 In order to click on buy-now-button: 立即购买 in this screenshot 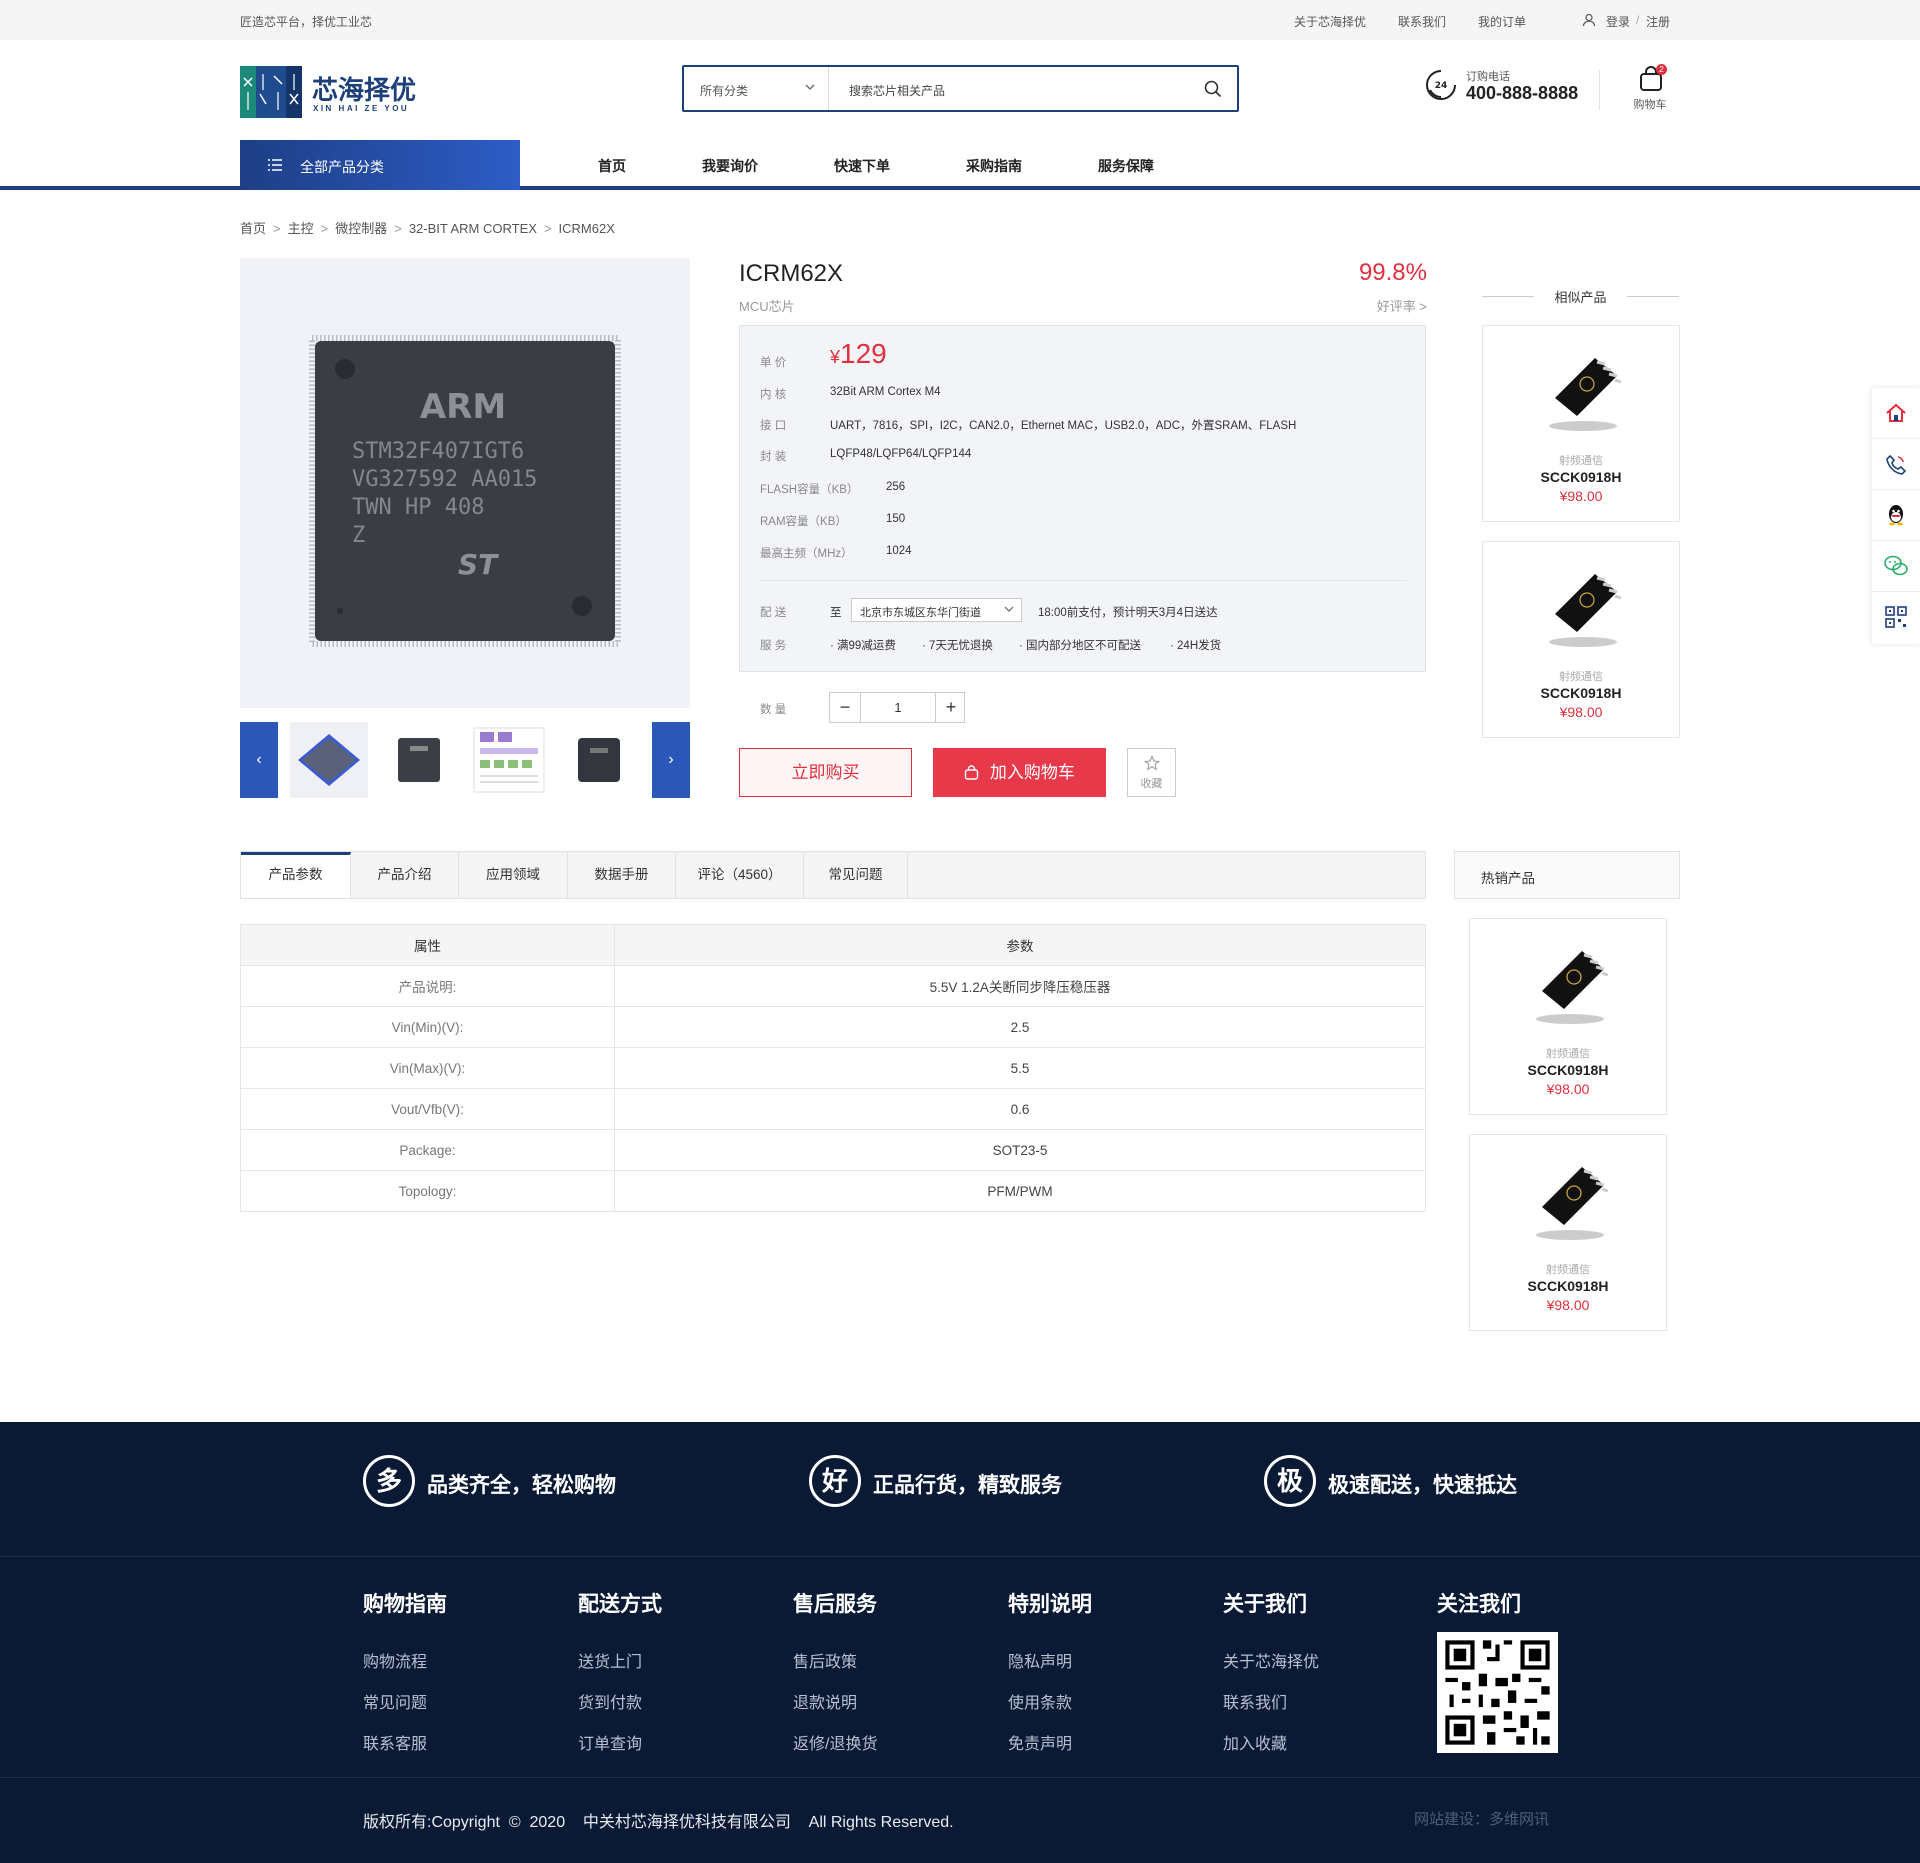, I will do `click(825, 772)`.